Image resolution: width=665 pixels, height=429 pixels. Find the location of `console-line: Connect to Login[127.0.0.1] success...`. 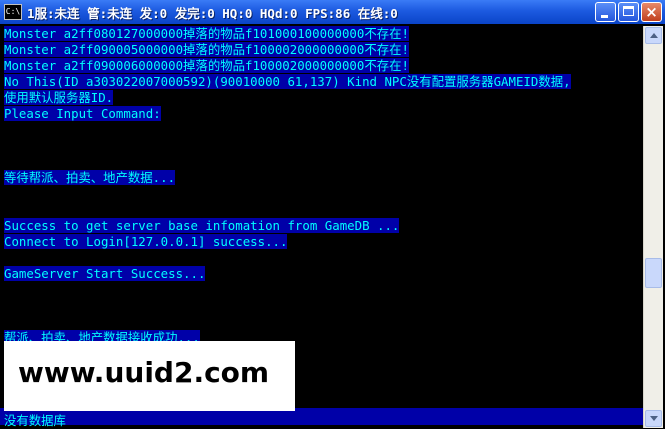

console-line: Connect to Login[127.0.0.1] success... is located at coordinates (146, 242).